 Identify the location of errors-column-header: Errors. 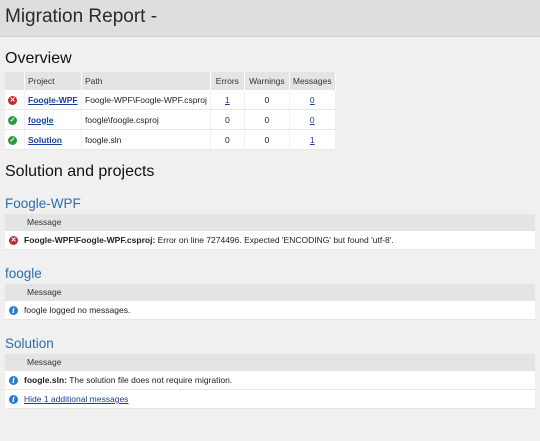
(227, 81).